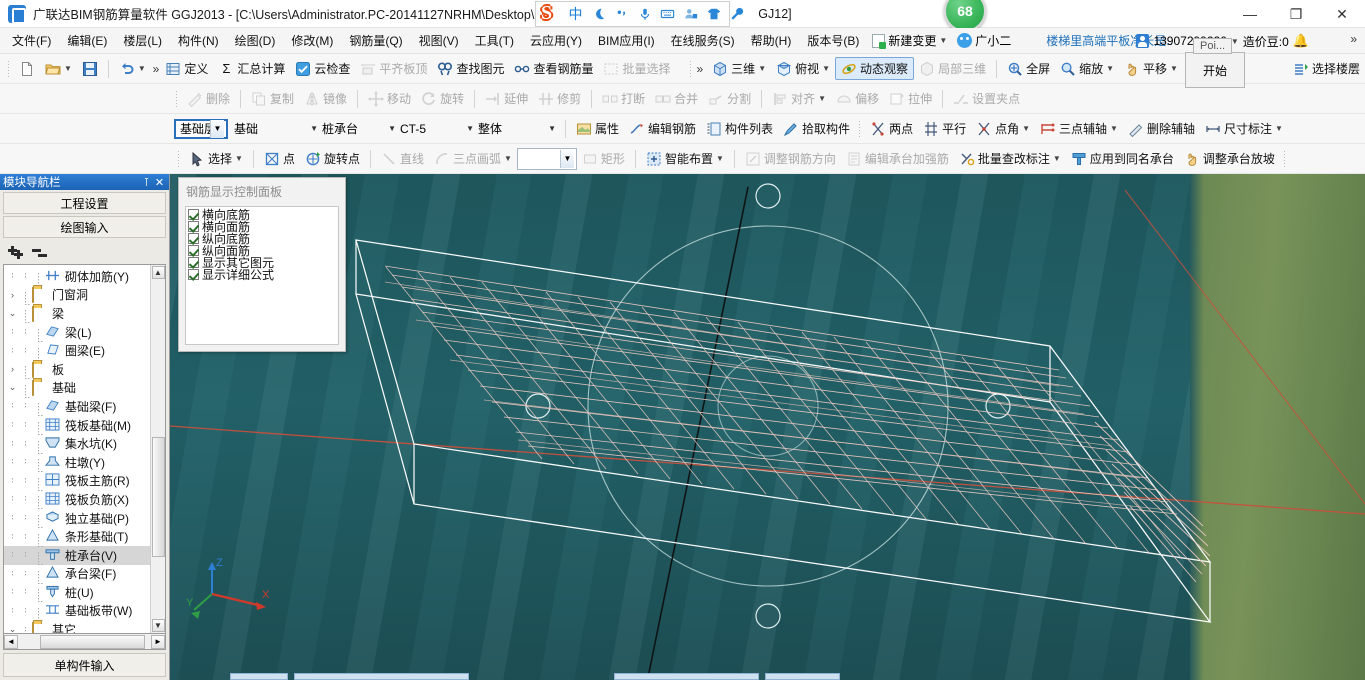 The image size is (1365, 680). Describe the element at coordinates (272, 98) in the screenshot. I see `copy-button: 复制` at that location.